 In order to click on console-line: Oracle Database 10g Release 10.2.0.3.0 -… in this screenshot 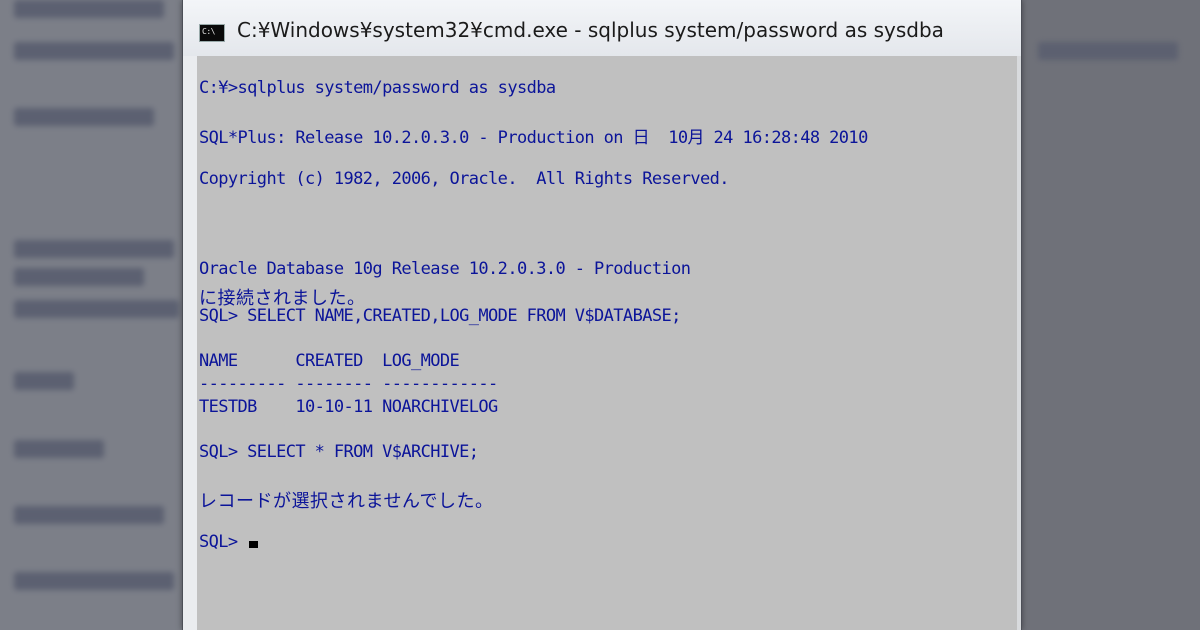, I will do `click(445, 269)`.